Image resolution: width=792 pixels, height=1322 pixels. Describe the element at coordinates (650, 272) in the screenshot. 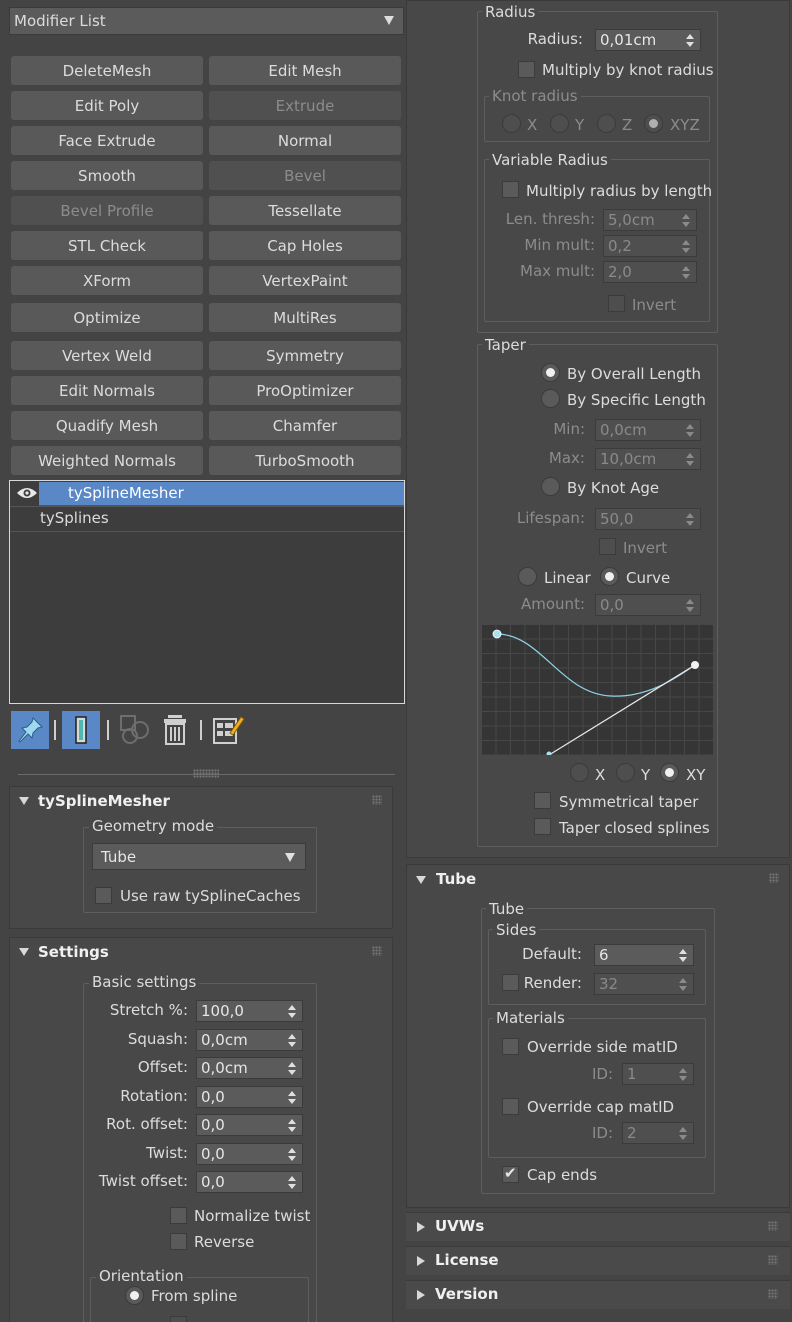

I see `max-mult-spinner: 2,0` at that location.